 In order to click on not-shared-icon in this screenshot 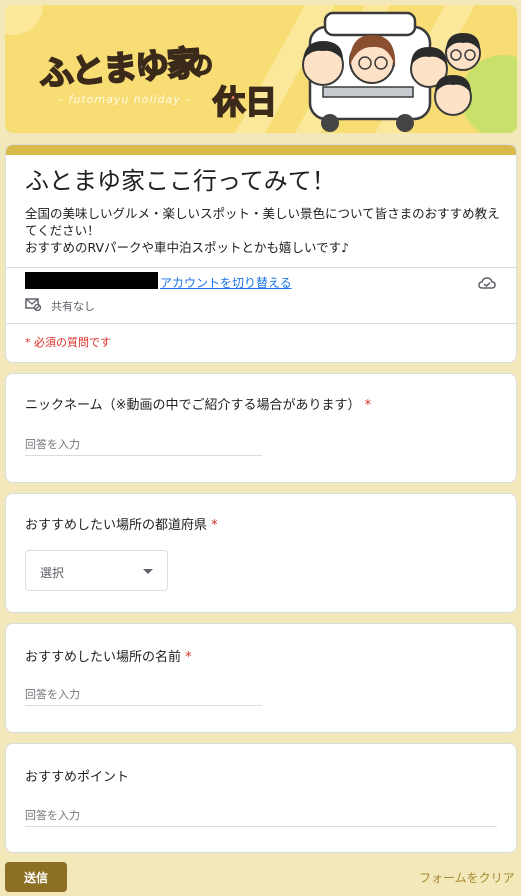, I will do `click(33, 304)`.